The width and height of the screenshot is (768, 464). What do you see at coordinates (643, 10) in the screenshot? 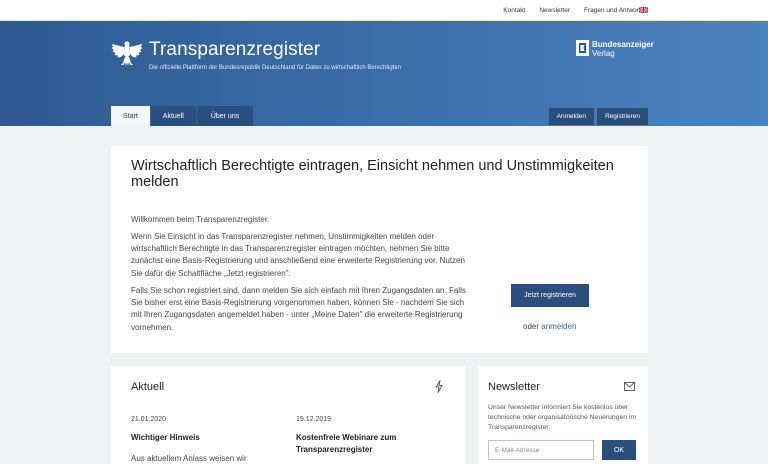
I see `uk-flag-icon` at bounding box center [643, 10].